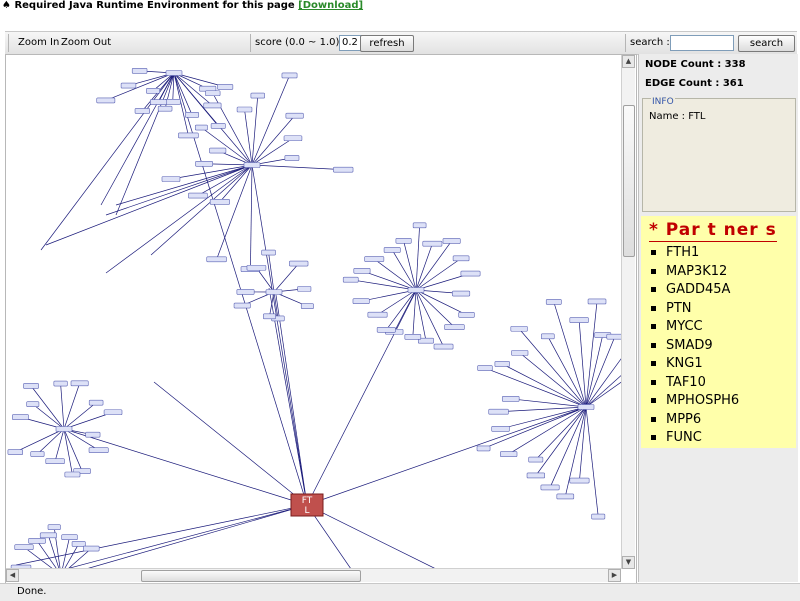  Describe the element at coordinates (695, 401) in the screenshot. I see `partner-item: MPHOSPH6` at that location.